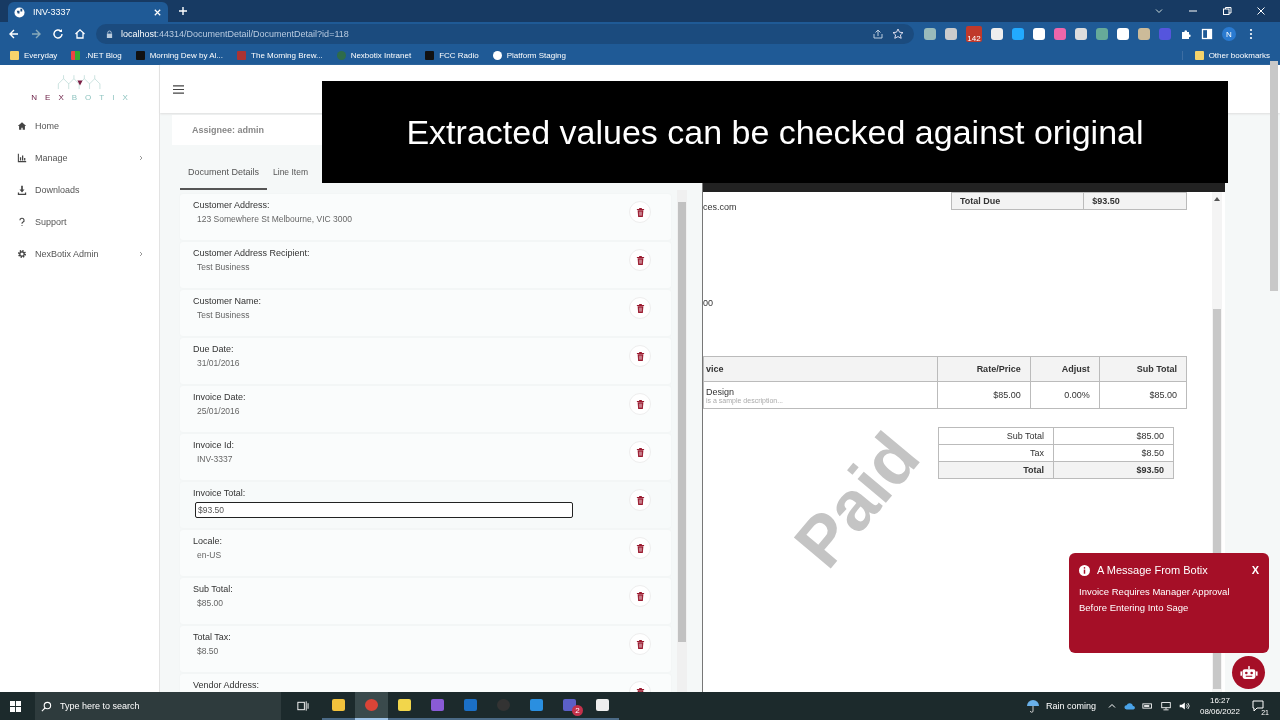 Image resolution: width=1280 pixels, height=720 pixels. I want to click on assignee-text: Assignee: admin, so click(228, 130).